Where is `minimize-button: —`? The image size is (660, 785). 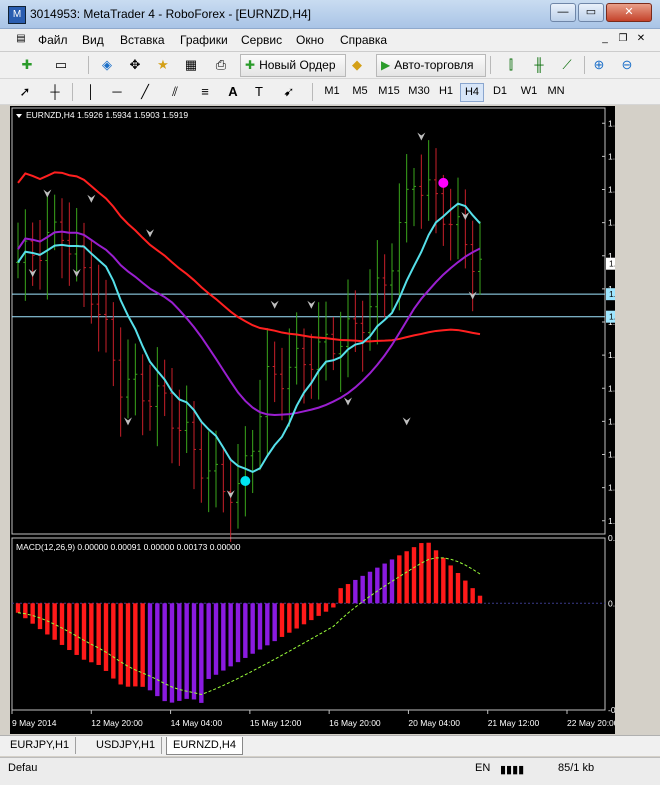 minimize-button: — is located at coordinates (563, 12).